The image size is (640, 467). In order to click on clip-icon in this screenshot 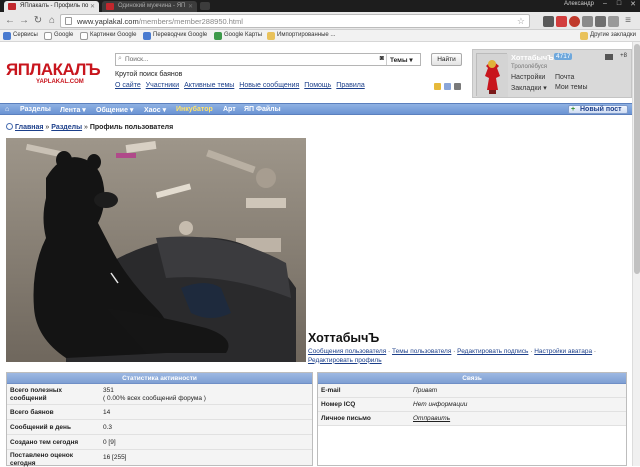, I will do `click(457, 86)`.